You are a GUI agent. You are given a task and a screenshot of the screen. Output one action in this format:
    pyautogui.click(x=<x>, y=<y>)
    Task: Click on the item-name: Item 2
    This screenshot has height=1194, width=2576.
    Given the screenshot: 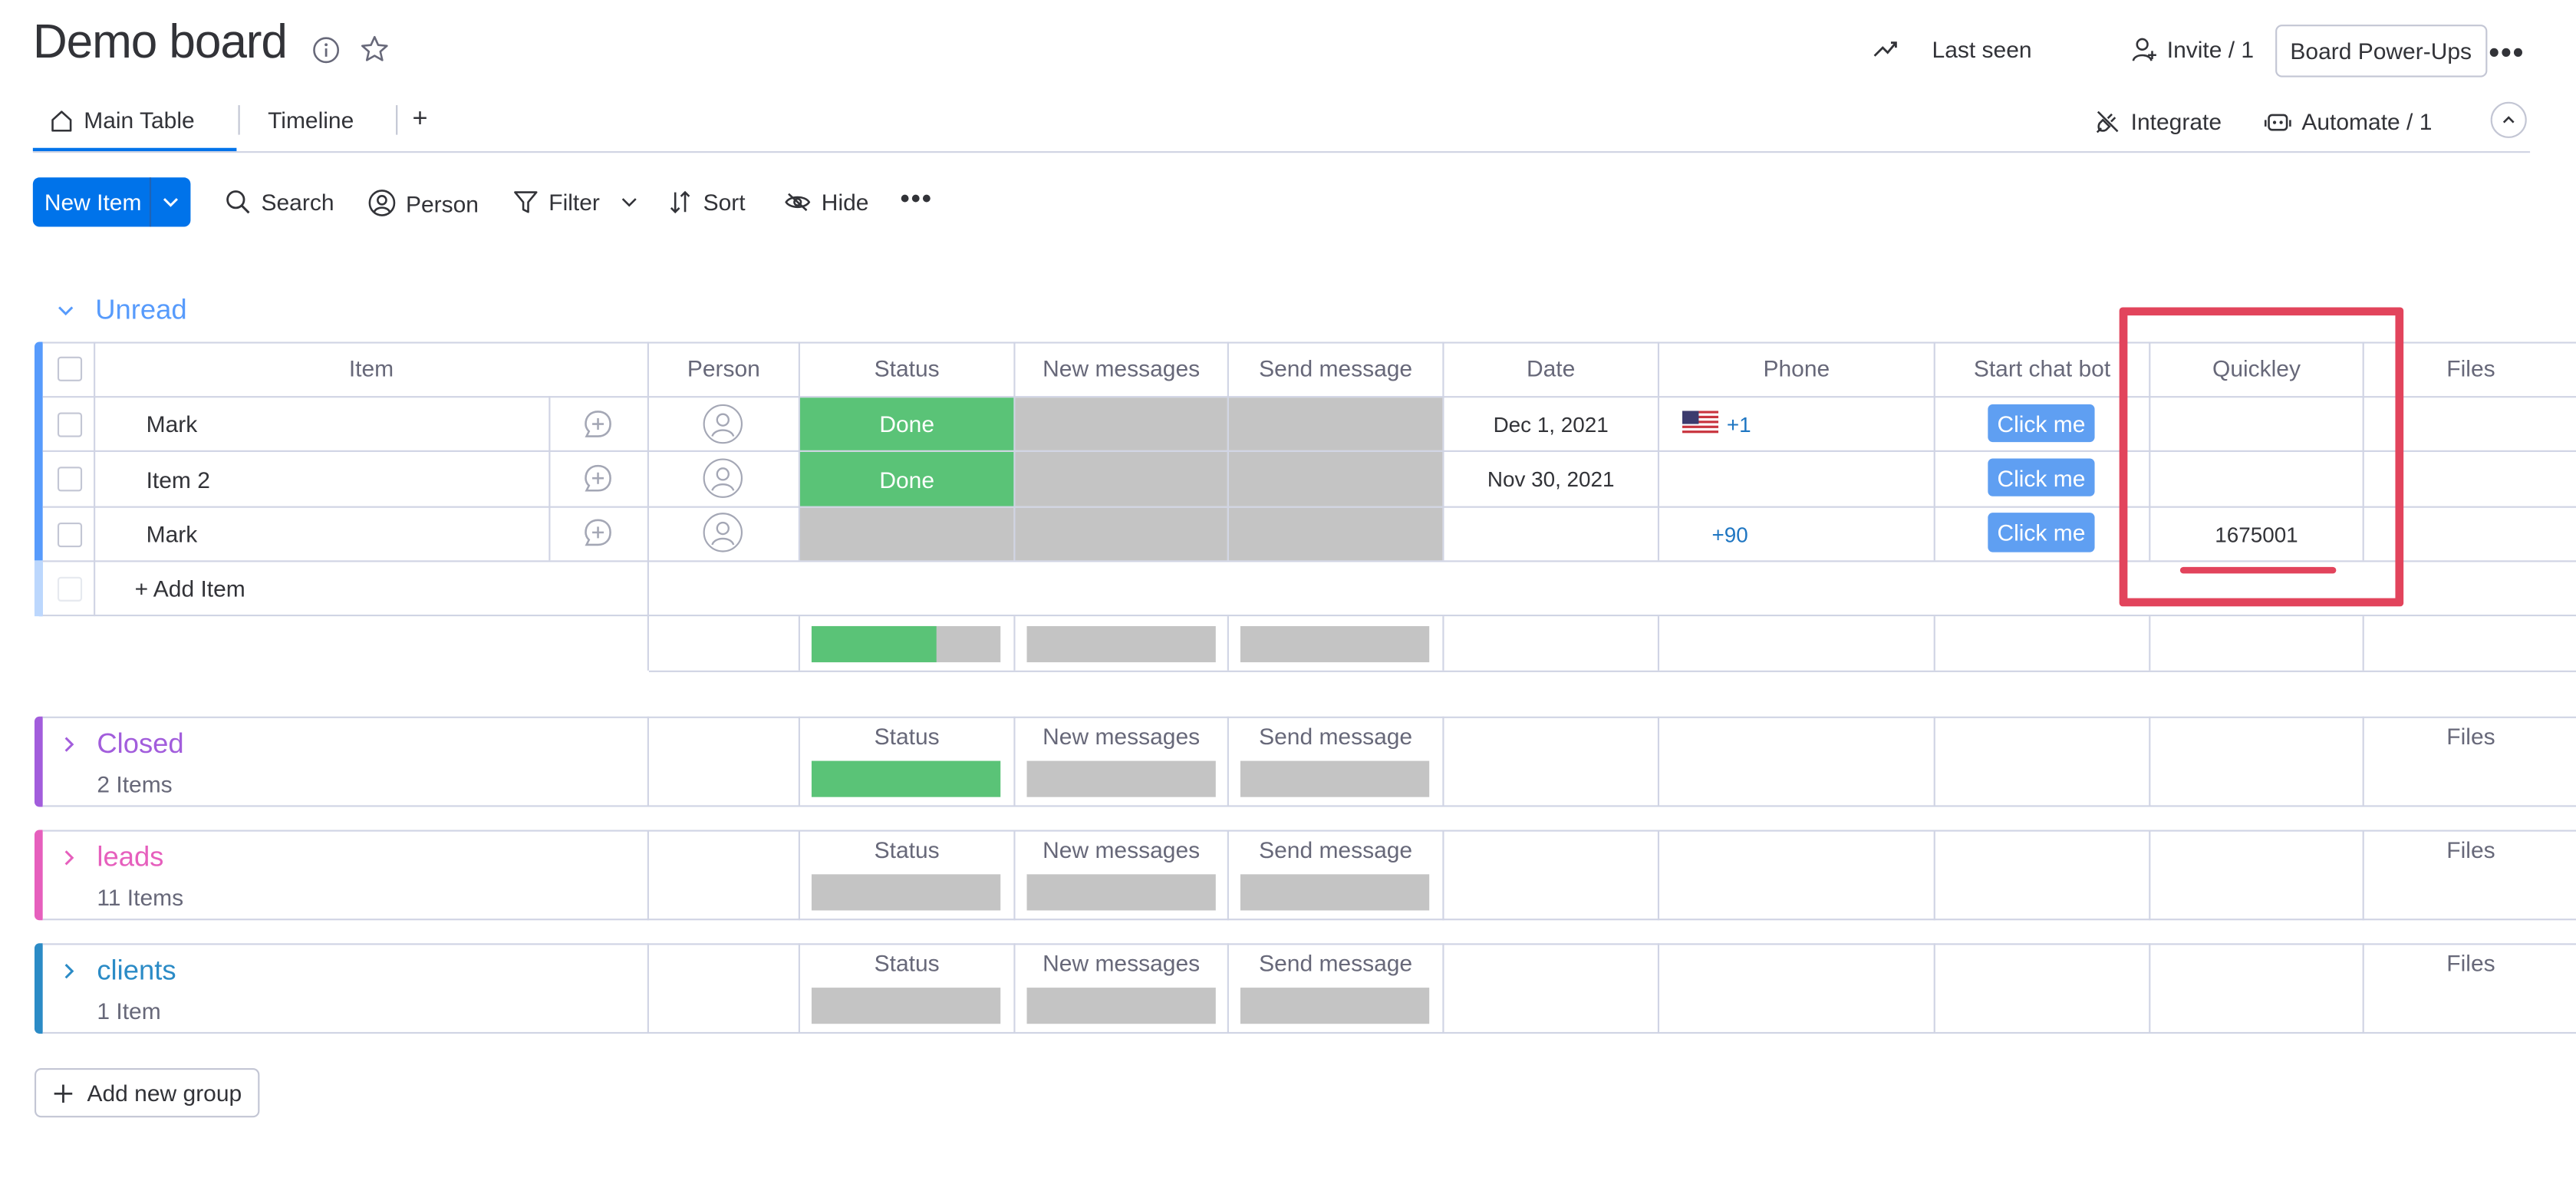 What is the action you would take?
    pyautogui.click(x=178, y=480)
    